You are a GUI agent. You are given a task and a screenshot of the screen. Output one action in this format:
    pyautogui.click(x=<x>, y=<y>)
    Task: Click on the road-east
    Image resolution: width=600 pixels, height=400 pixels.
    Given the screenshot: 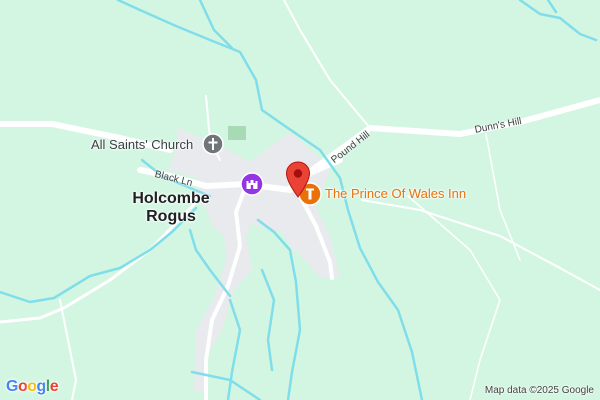 What is the action you would take?
    pyautogui.click(x=480, y=245)
    